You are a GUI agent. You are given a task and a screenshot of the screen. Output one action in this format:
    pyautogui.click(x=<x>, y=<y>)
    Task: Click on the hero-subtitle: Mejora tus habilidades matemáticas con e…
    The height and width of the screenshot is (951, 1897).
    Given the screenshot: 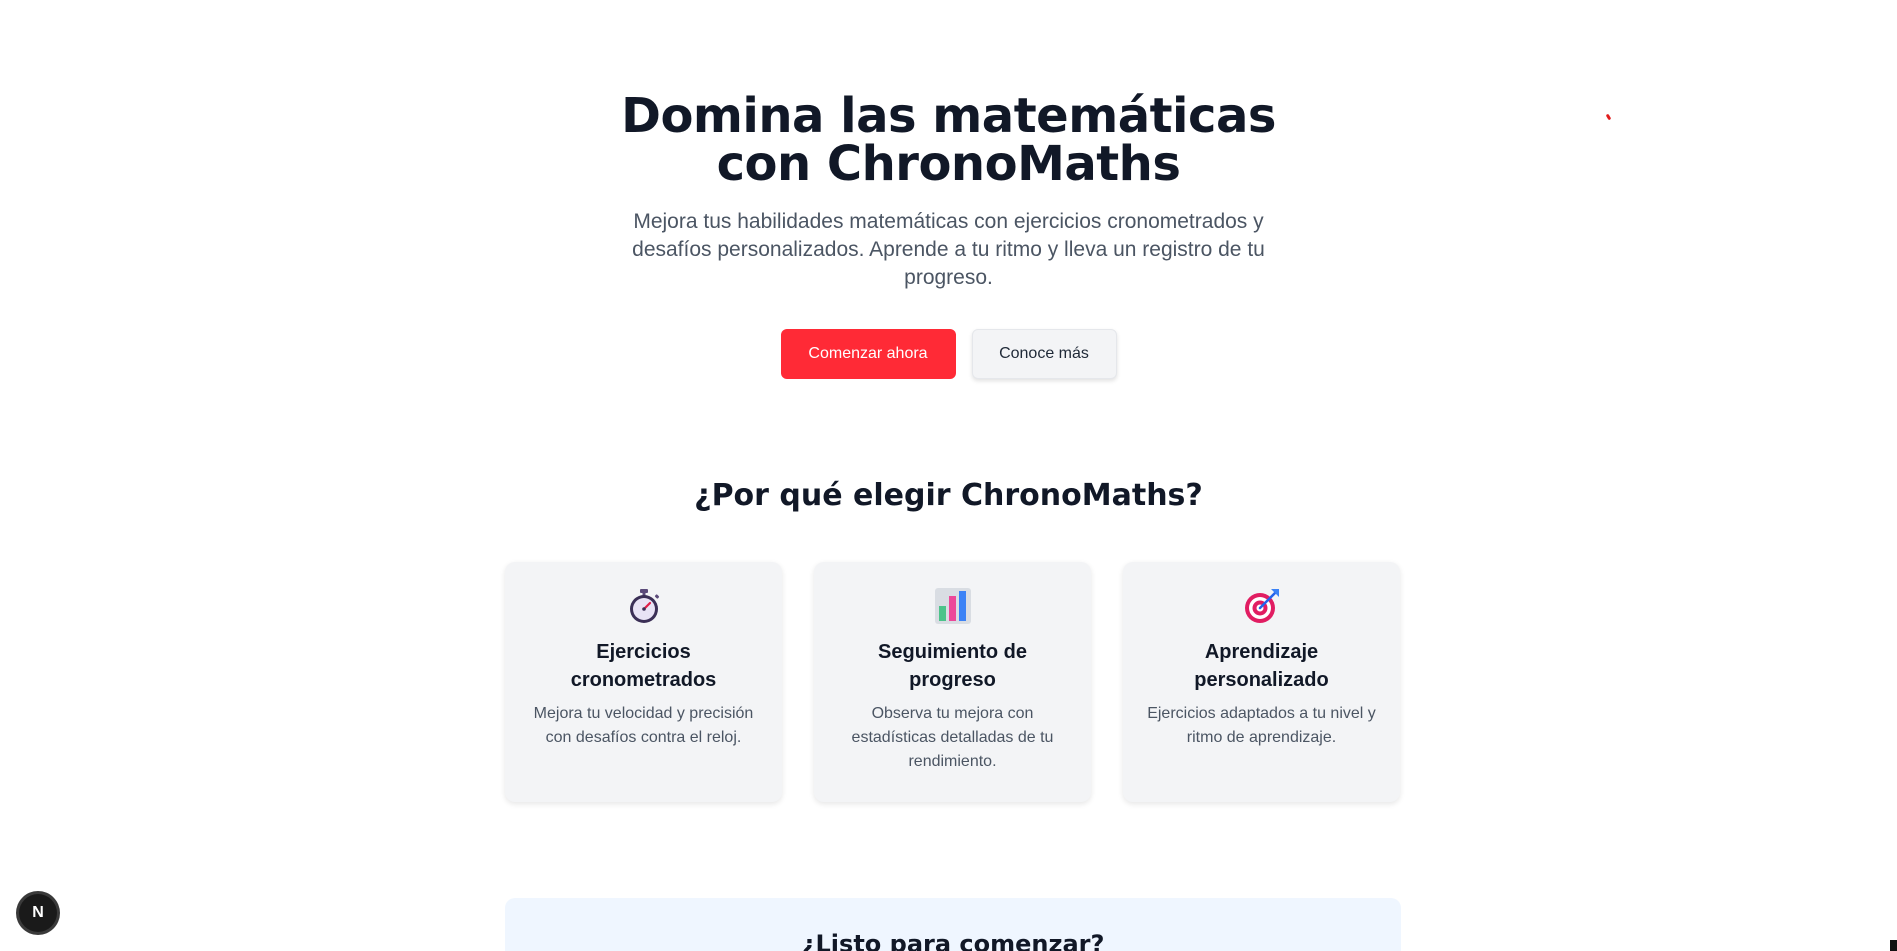 What is the action you would take?
    pyautogui.click(x=948, y=249)
    